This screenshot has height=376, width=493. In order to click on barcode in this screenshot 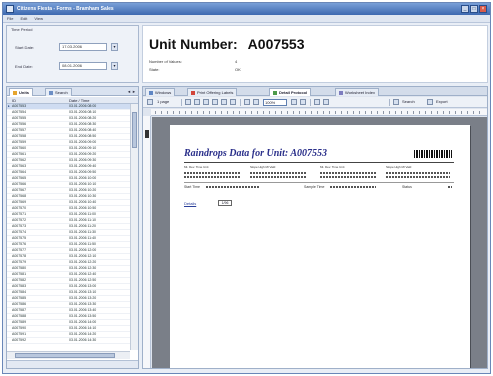, I will do `click(433, 154)`.